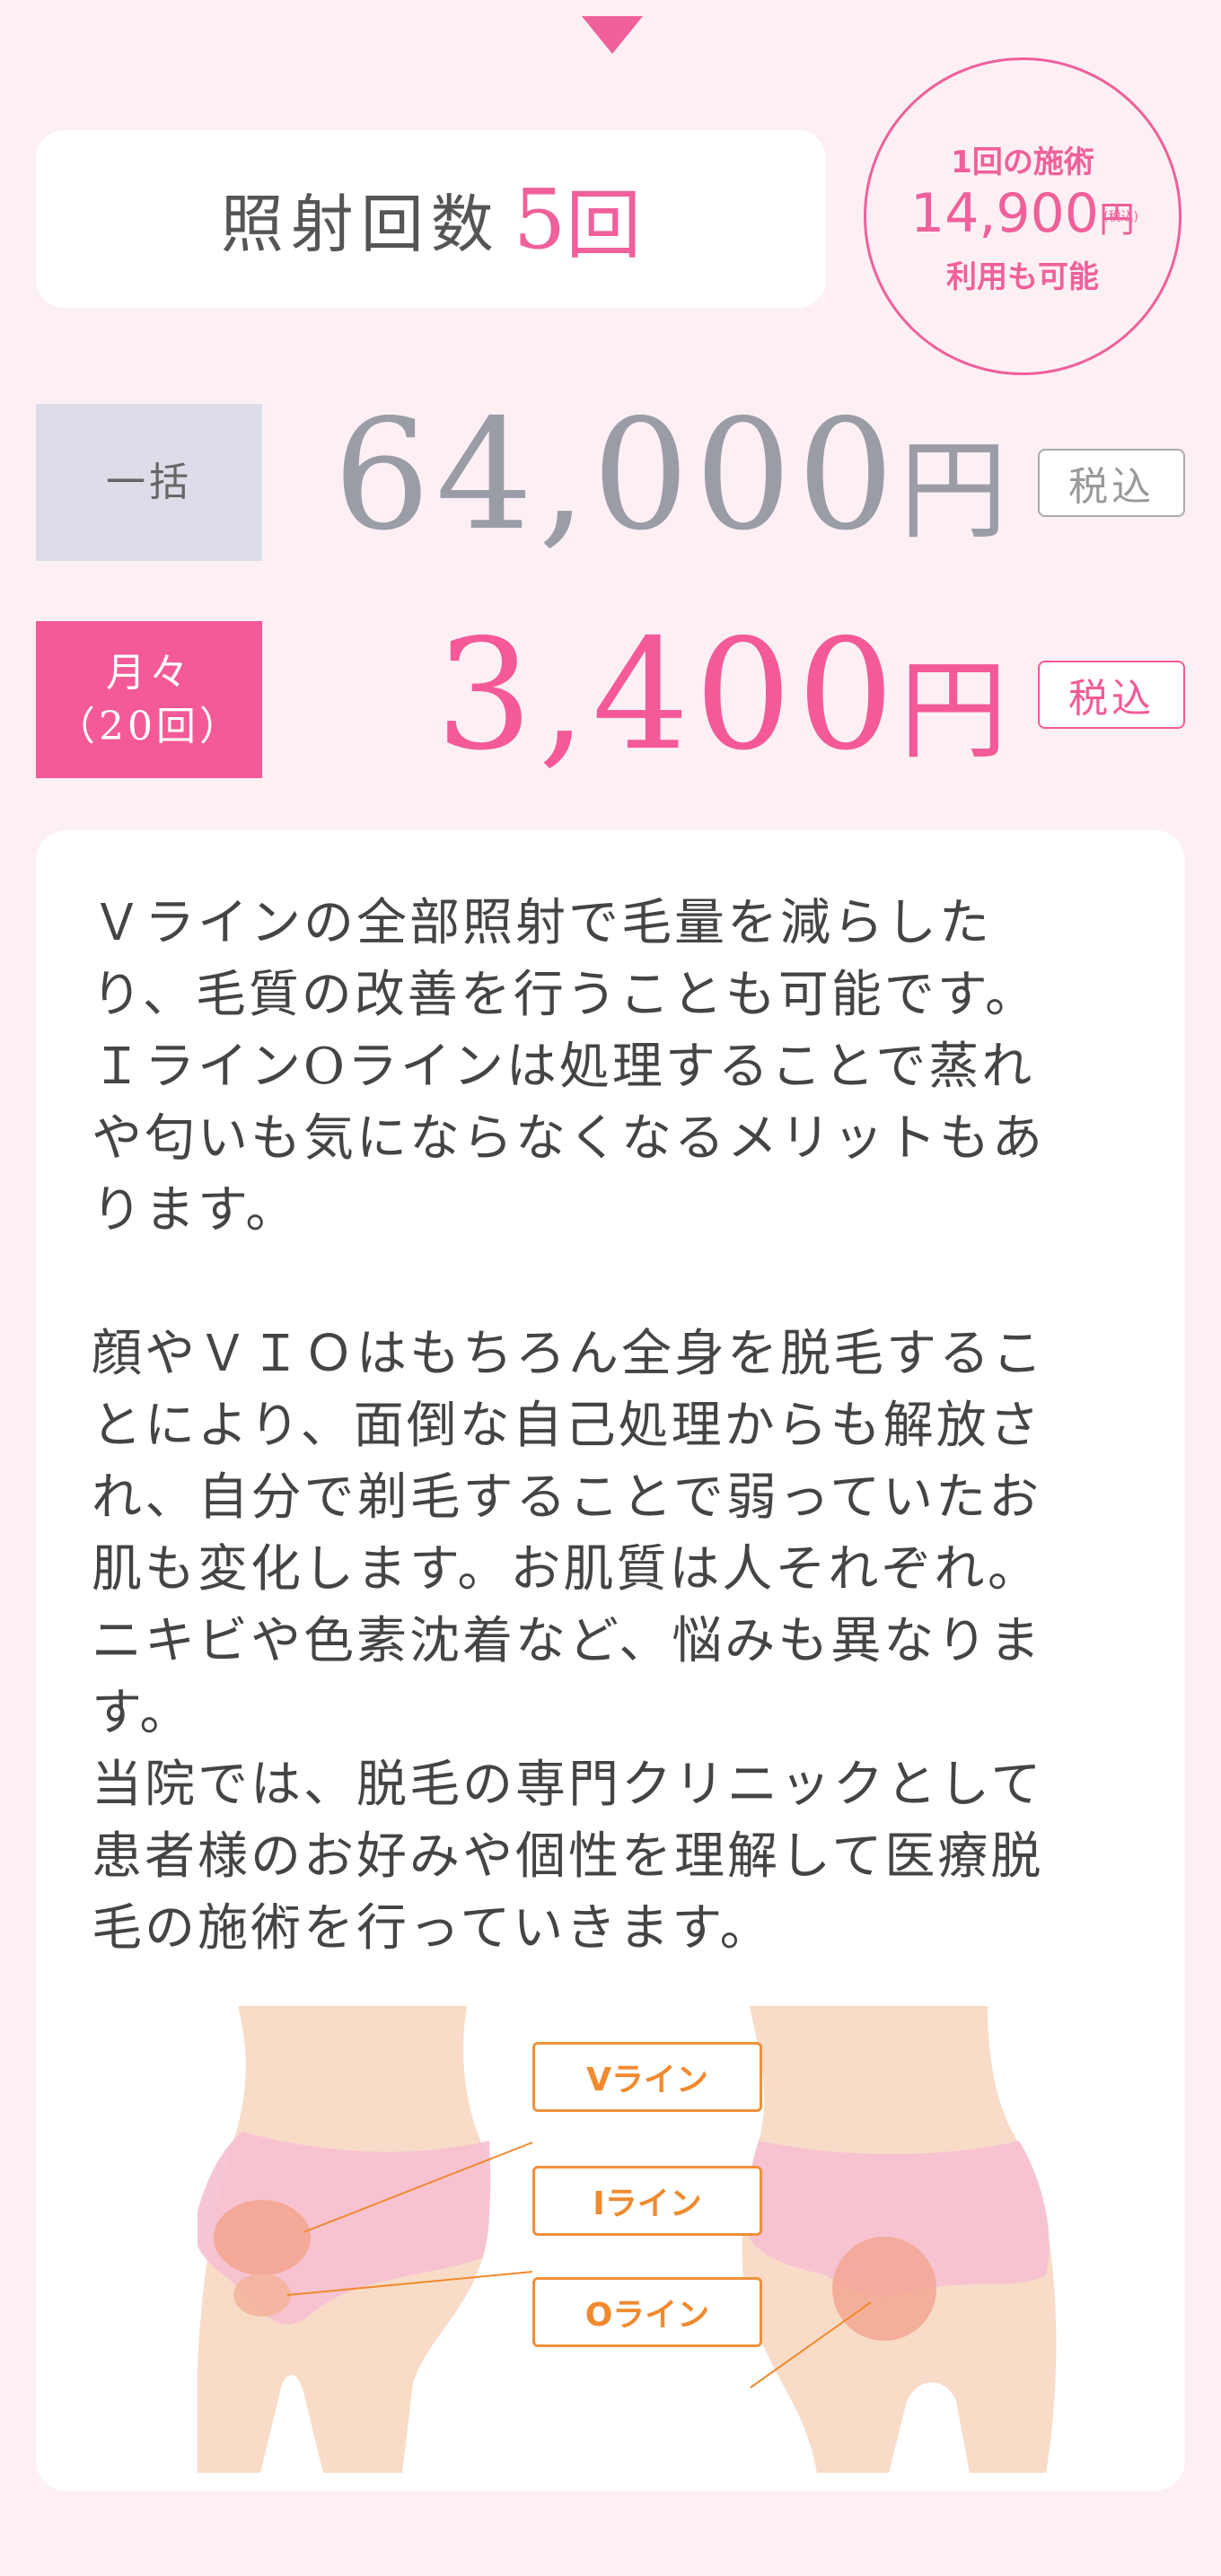 This screenshot has width=1221, height=2576. Describe the element at coordinates (1023, 276) in the screenshot. I see `single-treatment-note: 利用も可能` at that location.